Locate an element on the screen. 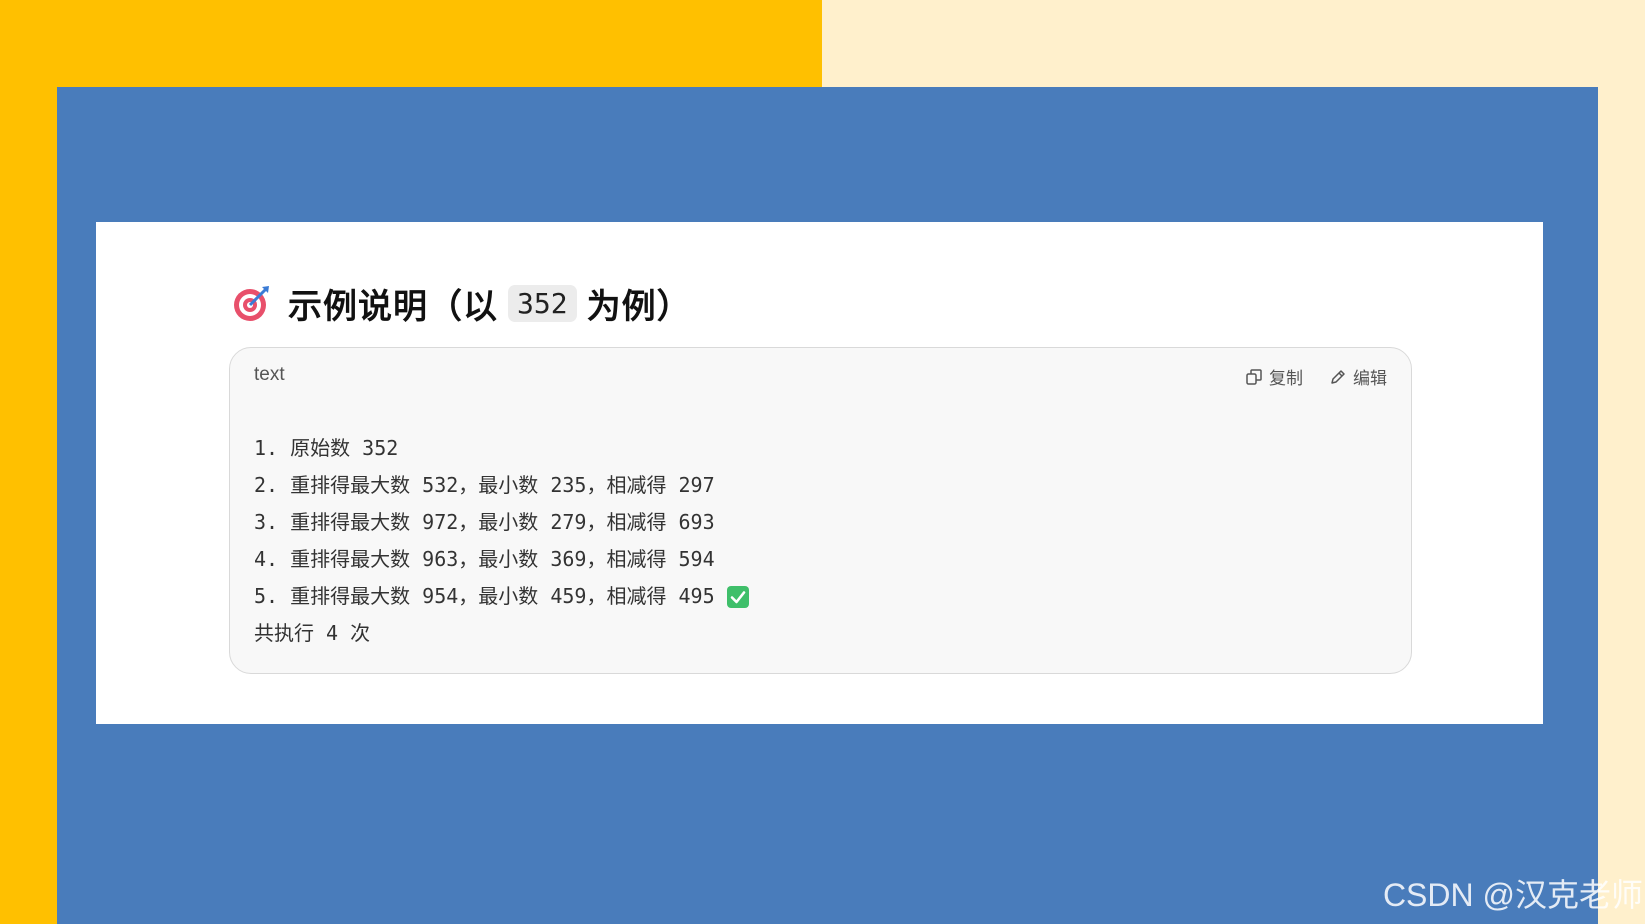 The image size is (1645, 924). copy-icon is located at coordinates (1254, 376).